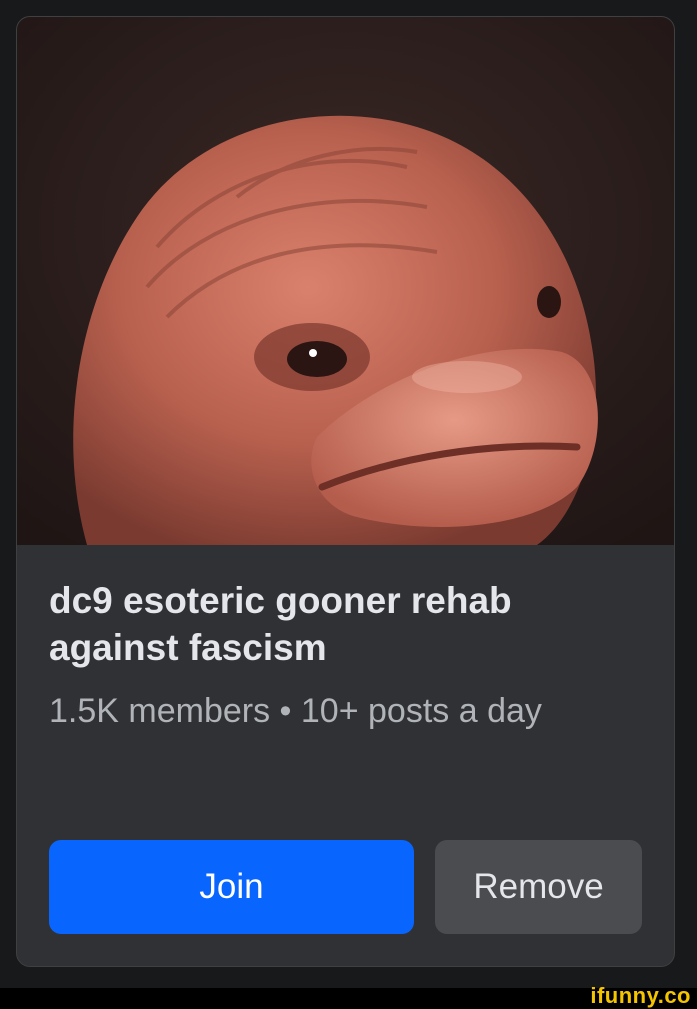 The image size is (697, 1009). I want to click on watermark-logo: ifunny.co, so click(640, 995).